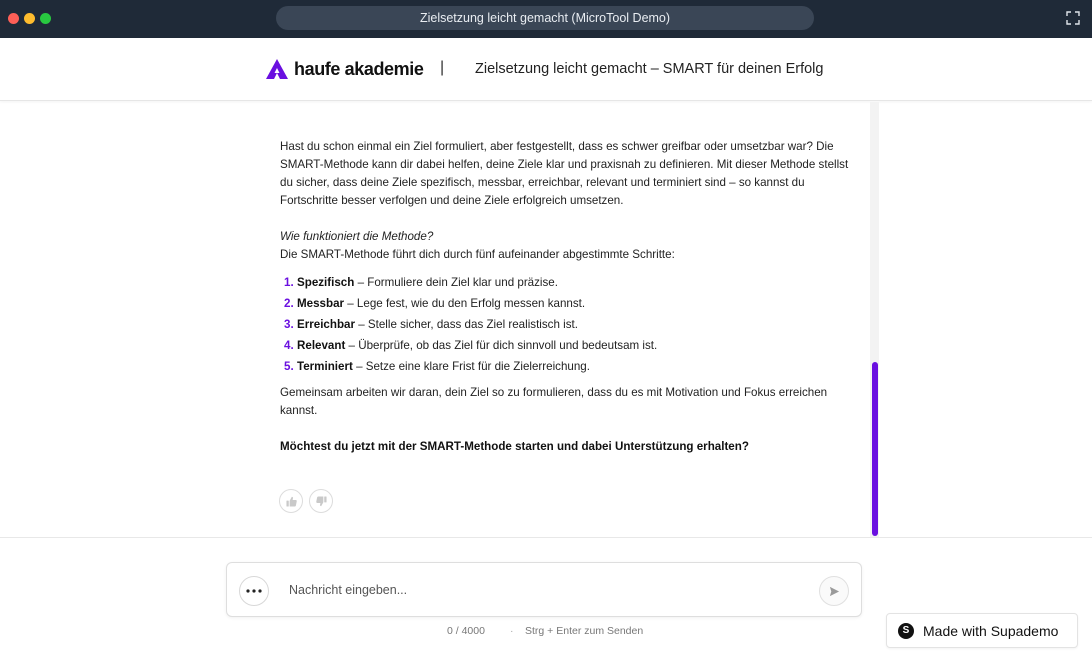  What do you see at coordinates (456, 282) in the screenshot?
I see `step-text: – Formuliere dein Ziel klar und präzise.` at bounding box center [456, 282].